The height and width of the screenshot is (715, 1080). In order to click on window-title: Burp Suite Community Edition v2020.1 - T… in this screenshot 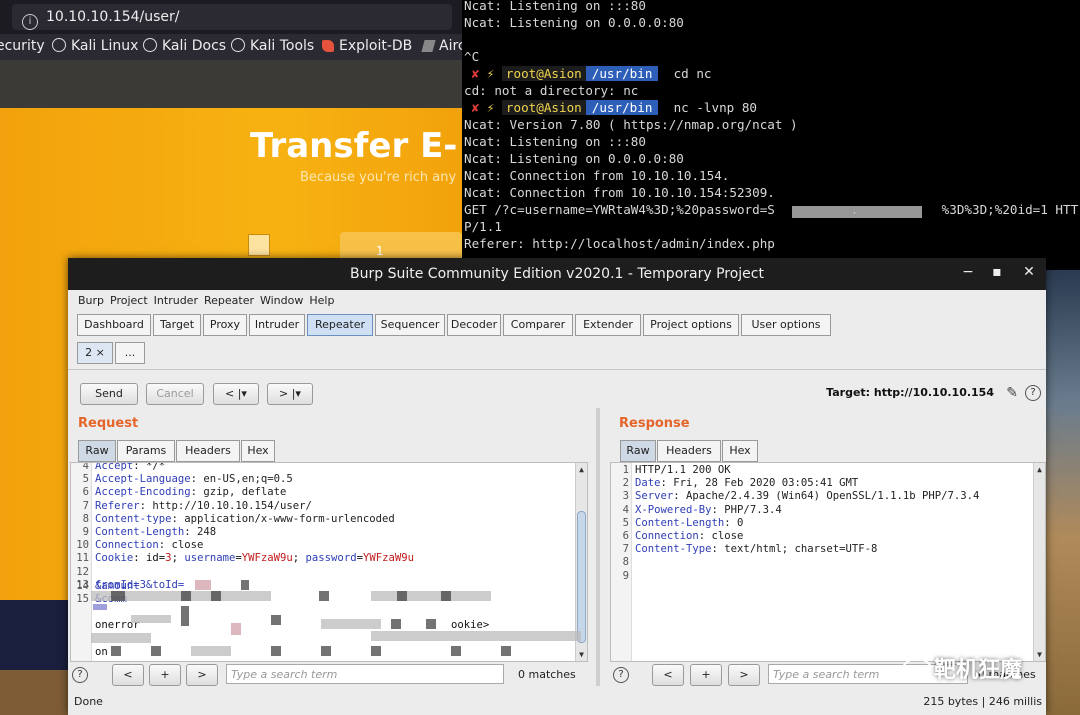, I will do `click(557, 274)`.